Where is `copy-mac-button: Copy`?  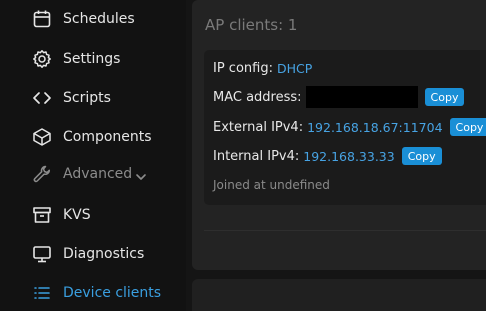
copy-mac-button: Copy is located at coordinates (444, 97).